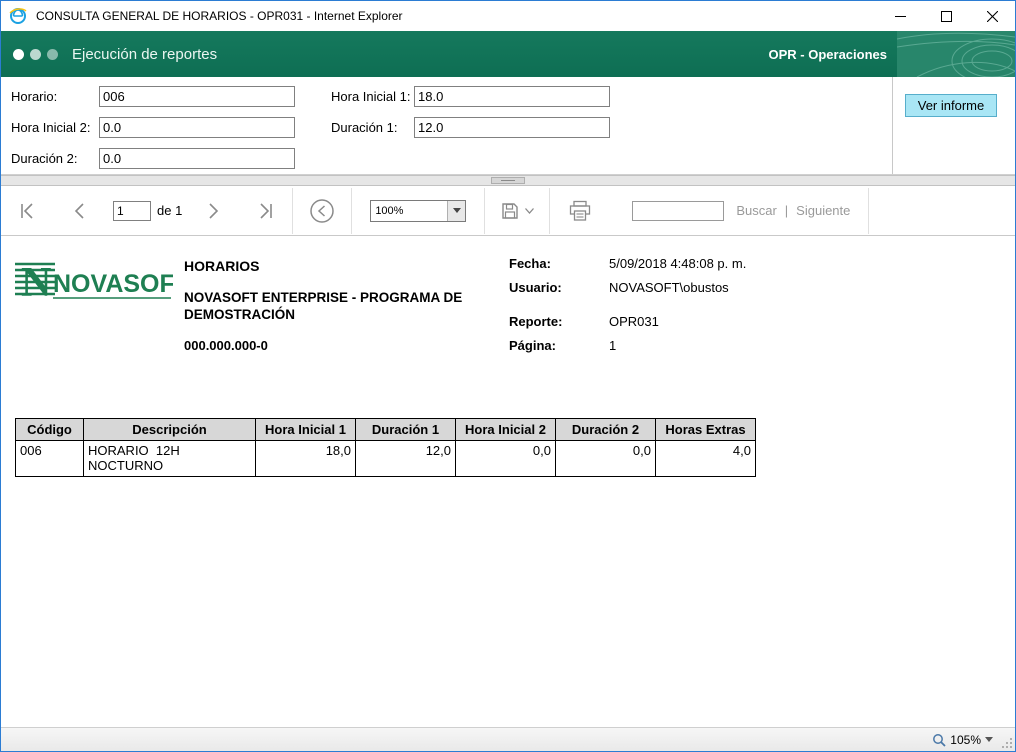 This screenshot has width=1016, height=752. I want to click on meta-pagina: Página: 1, so click(719, 345).